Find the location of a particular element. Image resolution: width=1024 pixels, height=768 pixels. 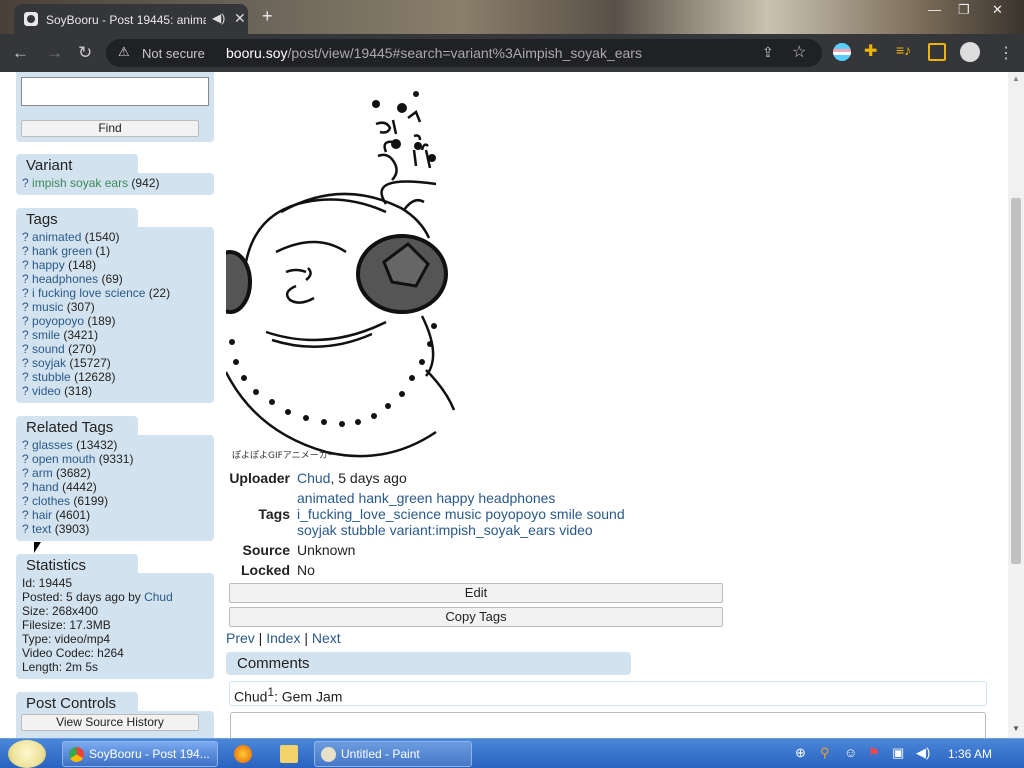

tag-link: i fucking love science is located at coordinates (88, 293).